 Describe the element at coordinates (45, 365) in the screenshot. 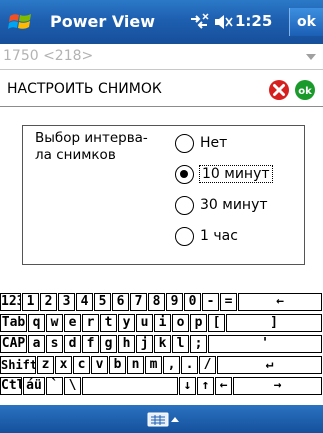

I see `key: z` at that location.